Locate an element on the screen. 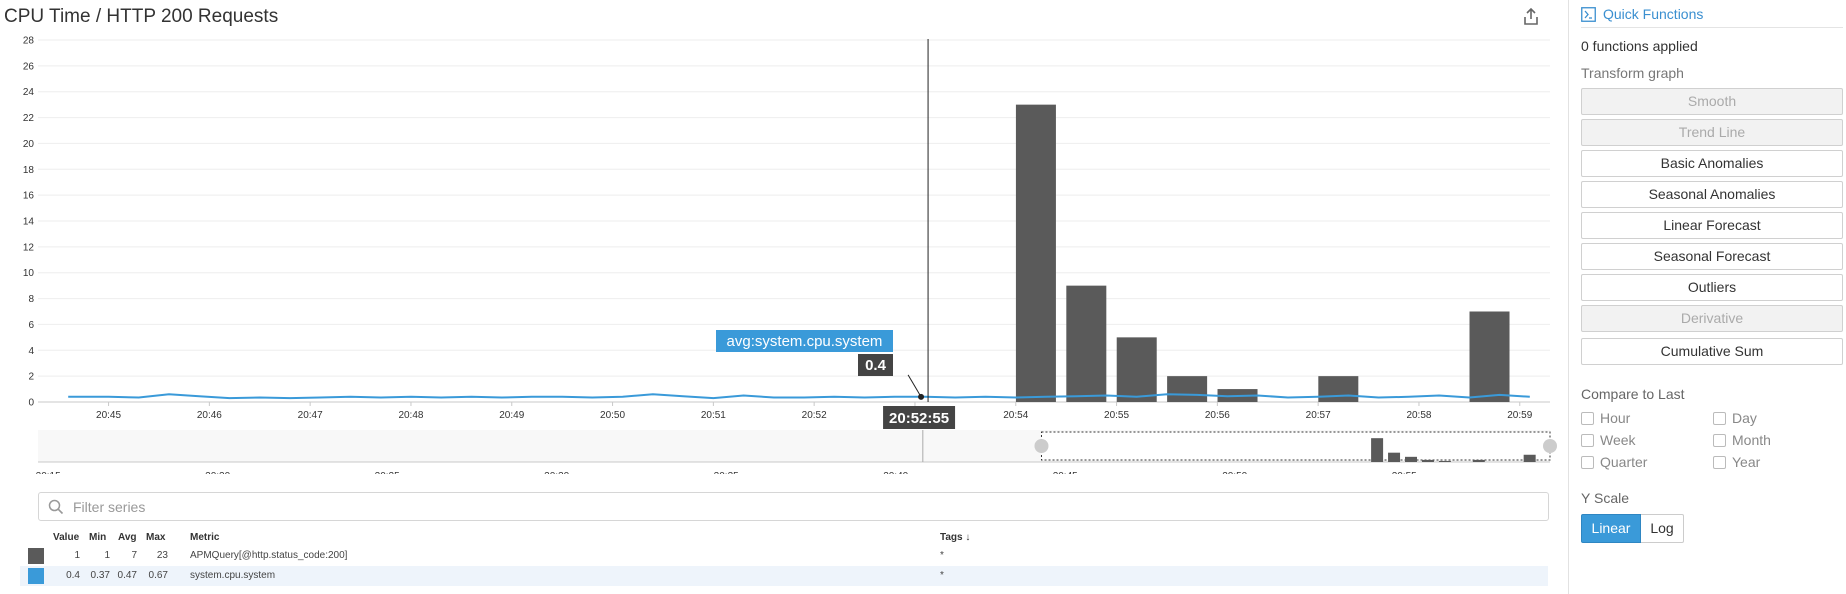 Image resolution: width=1846 pixels, height=594 pixels. checkbox-label: Year is located at coordinates (1746, 462).